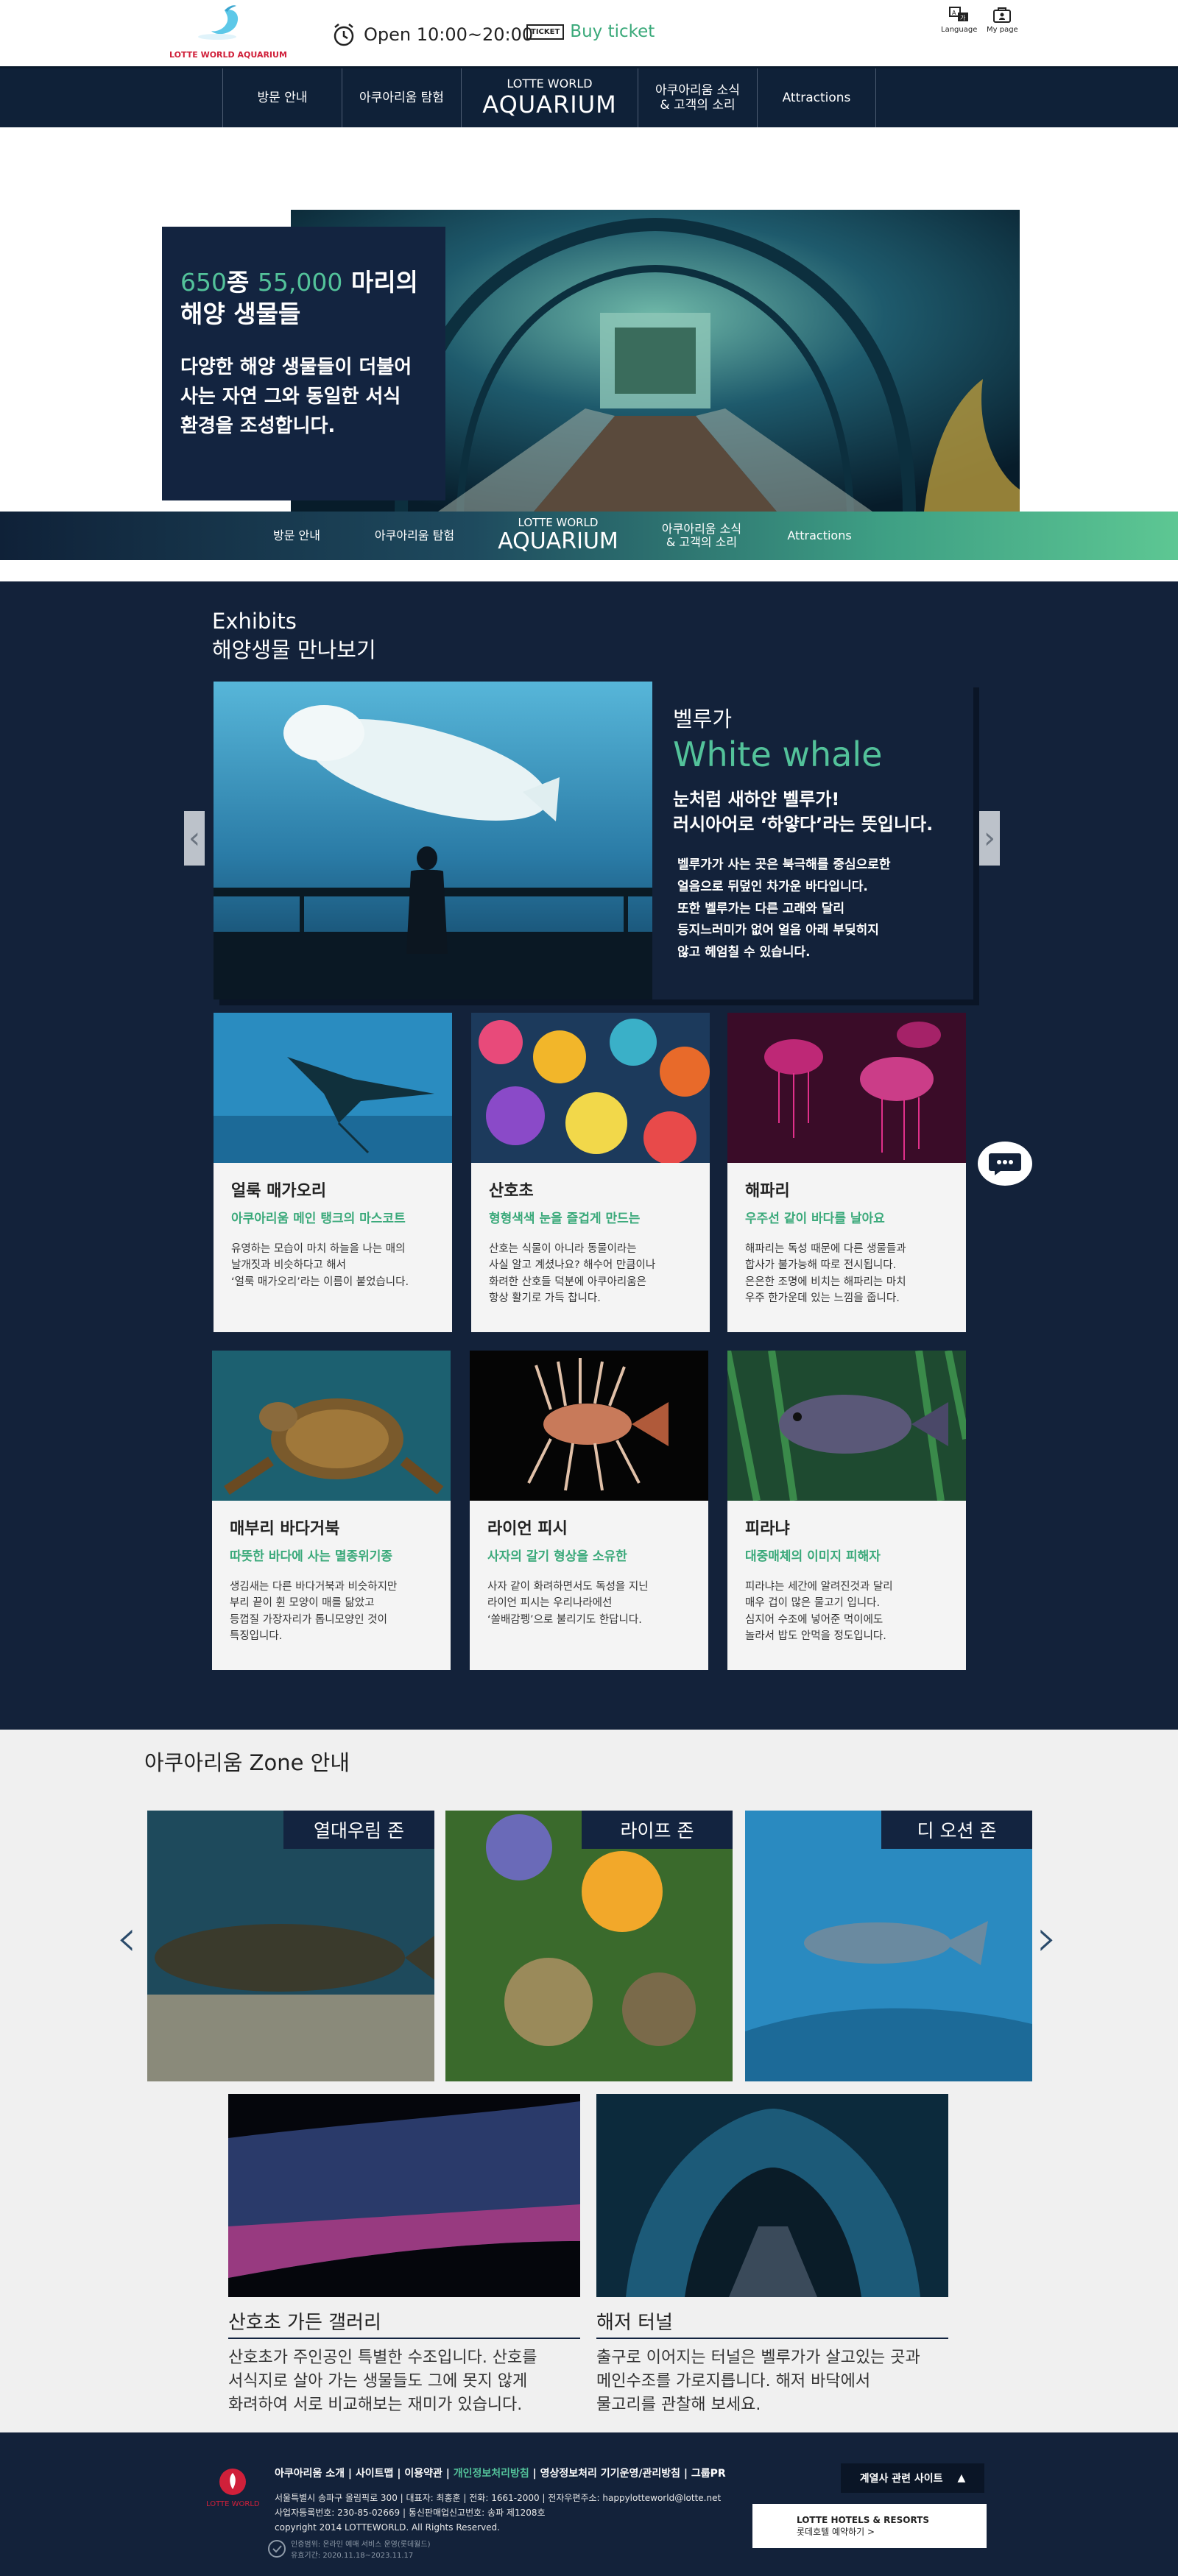 The height and width of the screenshot is (2576, 1178). I want to click on rainforest-zone-image, so click(290, 1946).